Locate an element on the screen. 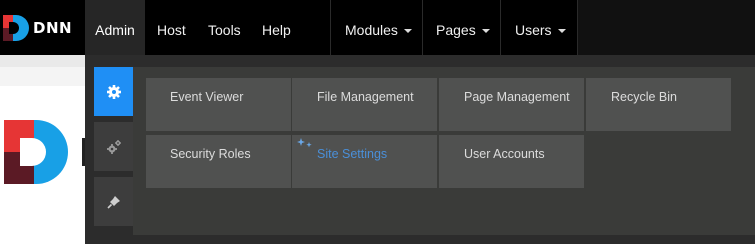  menu-item-page-management: Page Management is located at coordinates (511, 104).